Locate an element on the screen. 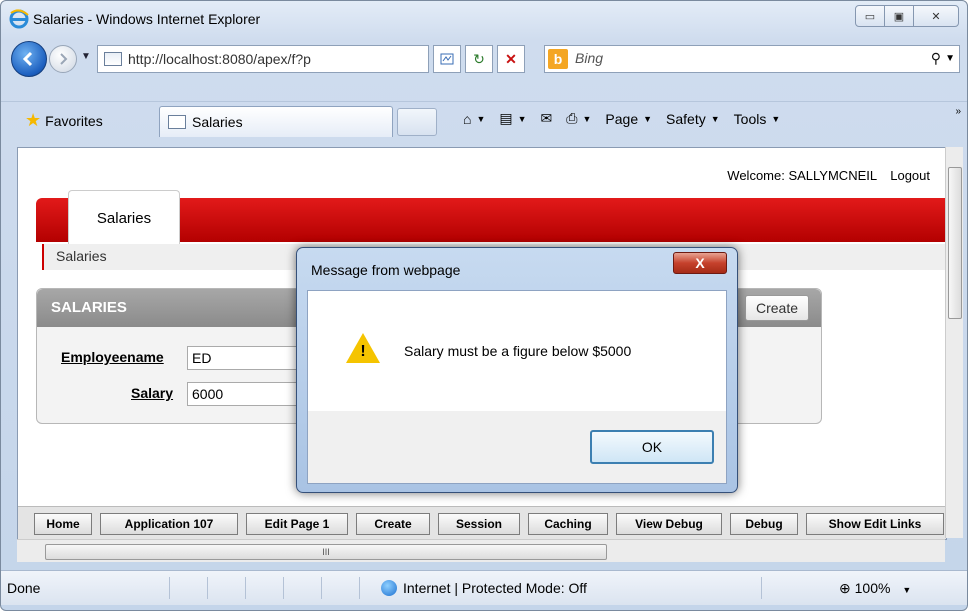  browser-tab: Salaries is located at coordinates (276, 121).